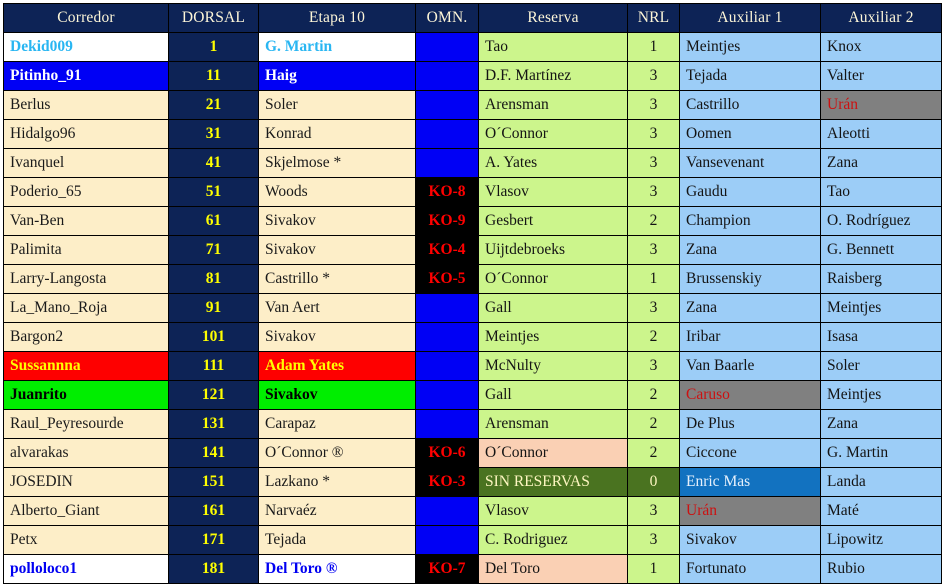  Describe the element at coordinates (86, 511) in the screenshot. I see `cell-corredor: Alberto_Giant` at that location.